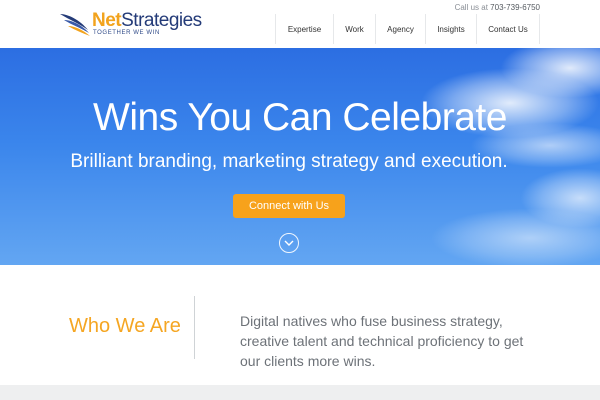 This screenshot has height=400, width=600. I want to click on connect-button: Connect with Us, so click(289, 206).